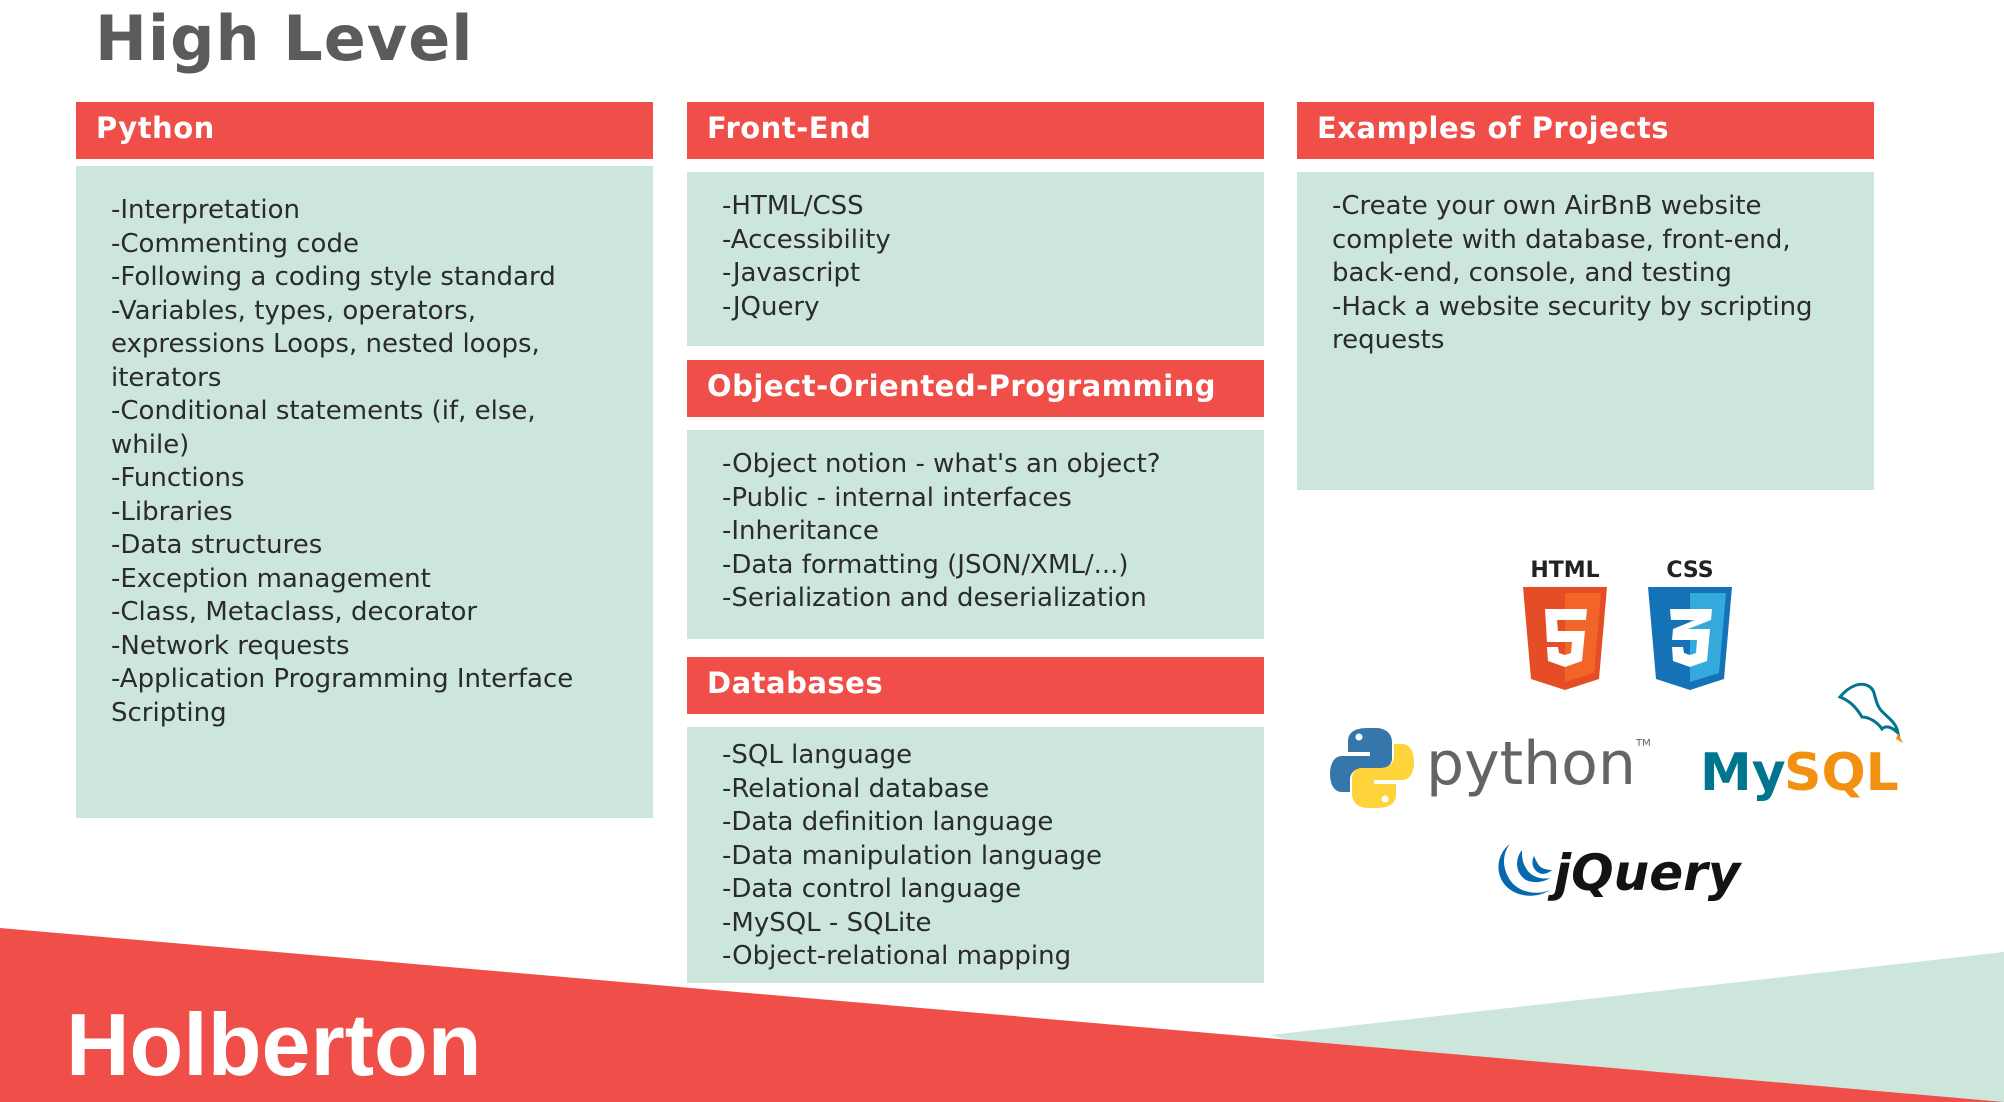 This screenshot has width=2004, height=1102. I want to click on list-item: -Data control language, so click(872, 889).